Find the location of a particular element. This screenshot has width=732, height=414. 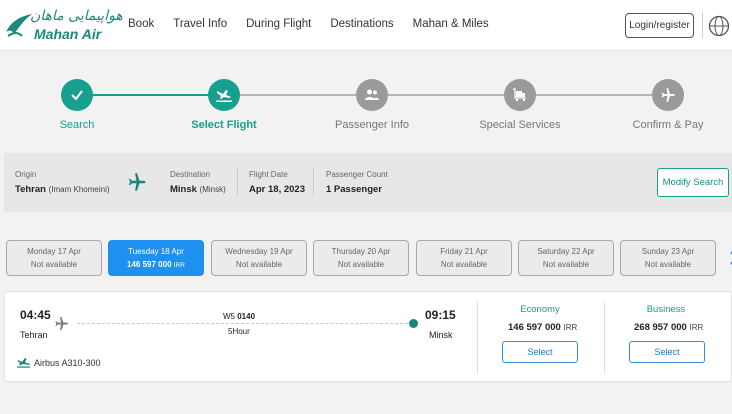

aircraft-type: Airbus A310-300 is located at coordinates (67, 363).